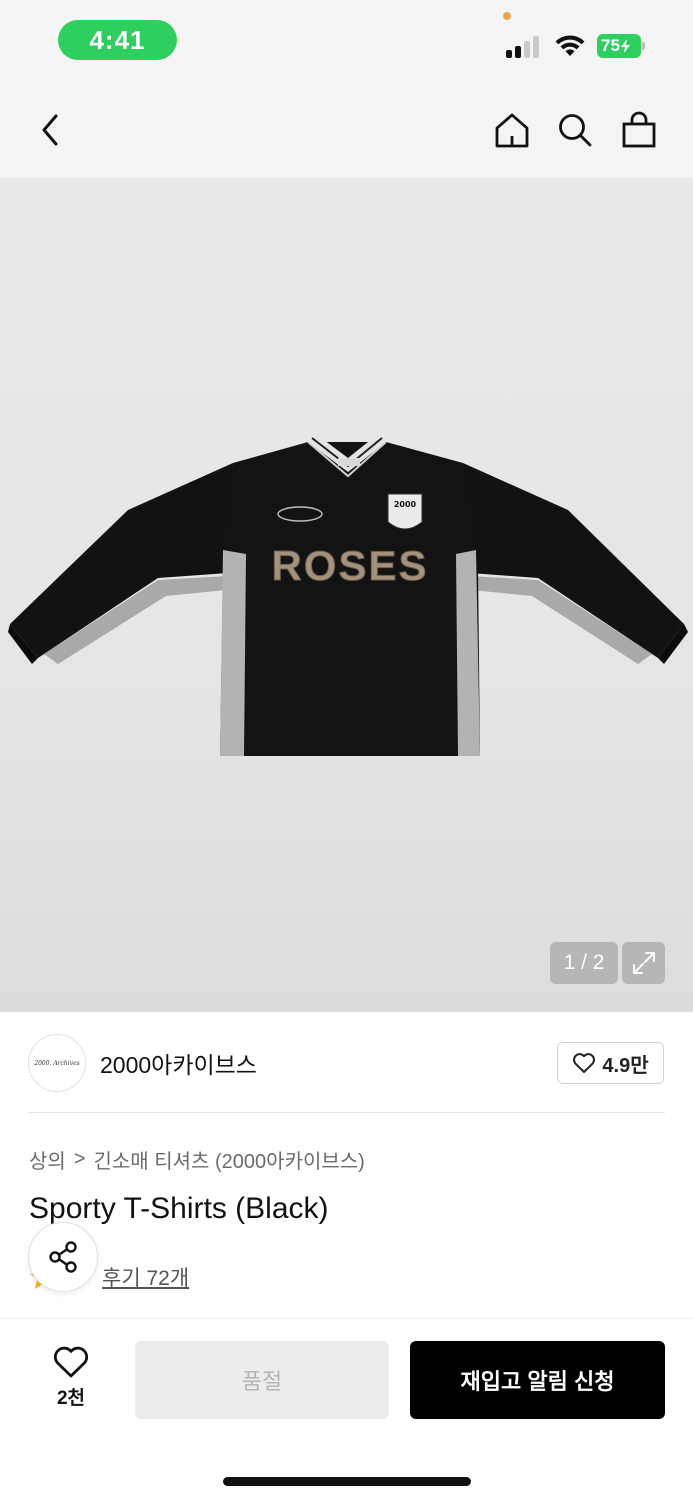 The height and width of the screenshot is (1500, 693). I want to click on divider, so click(346, 1112).